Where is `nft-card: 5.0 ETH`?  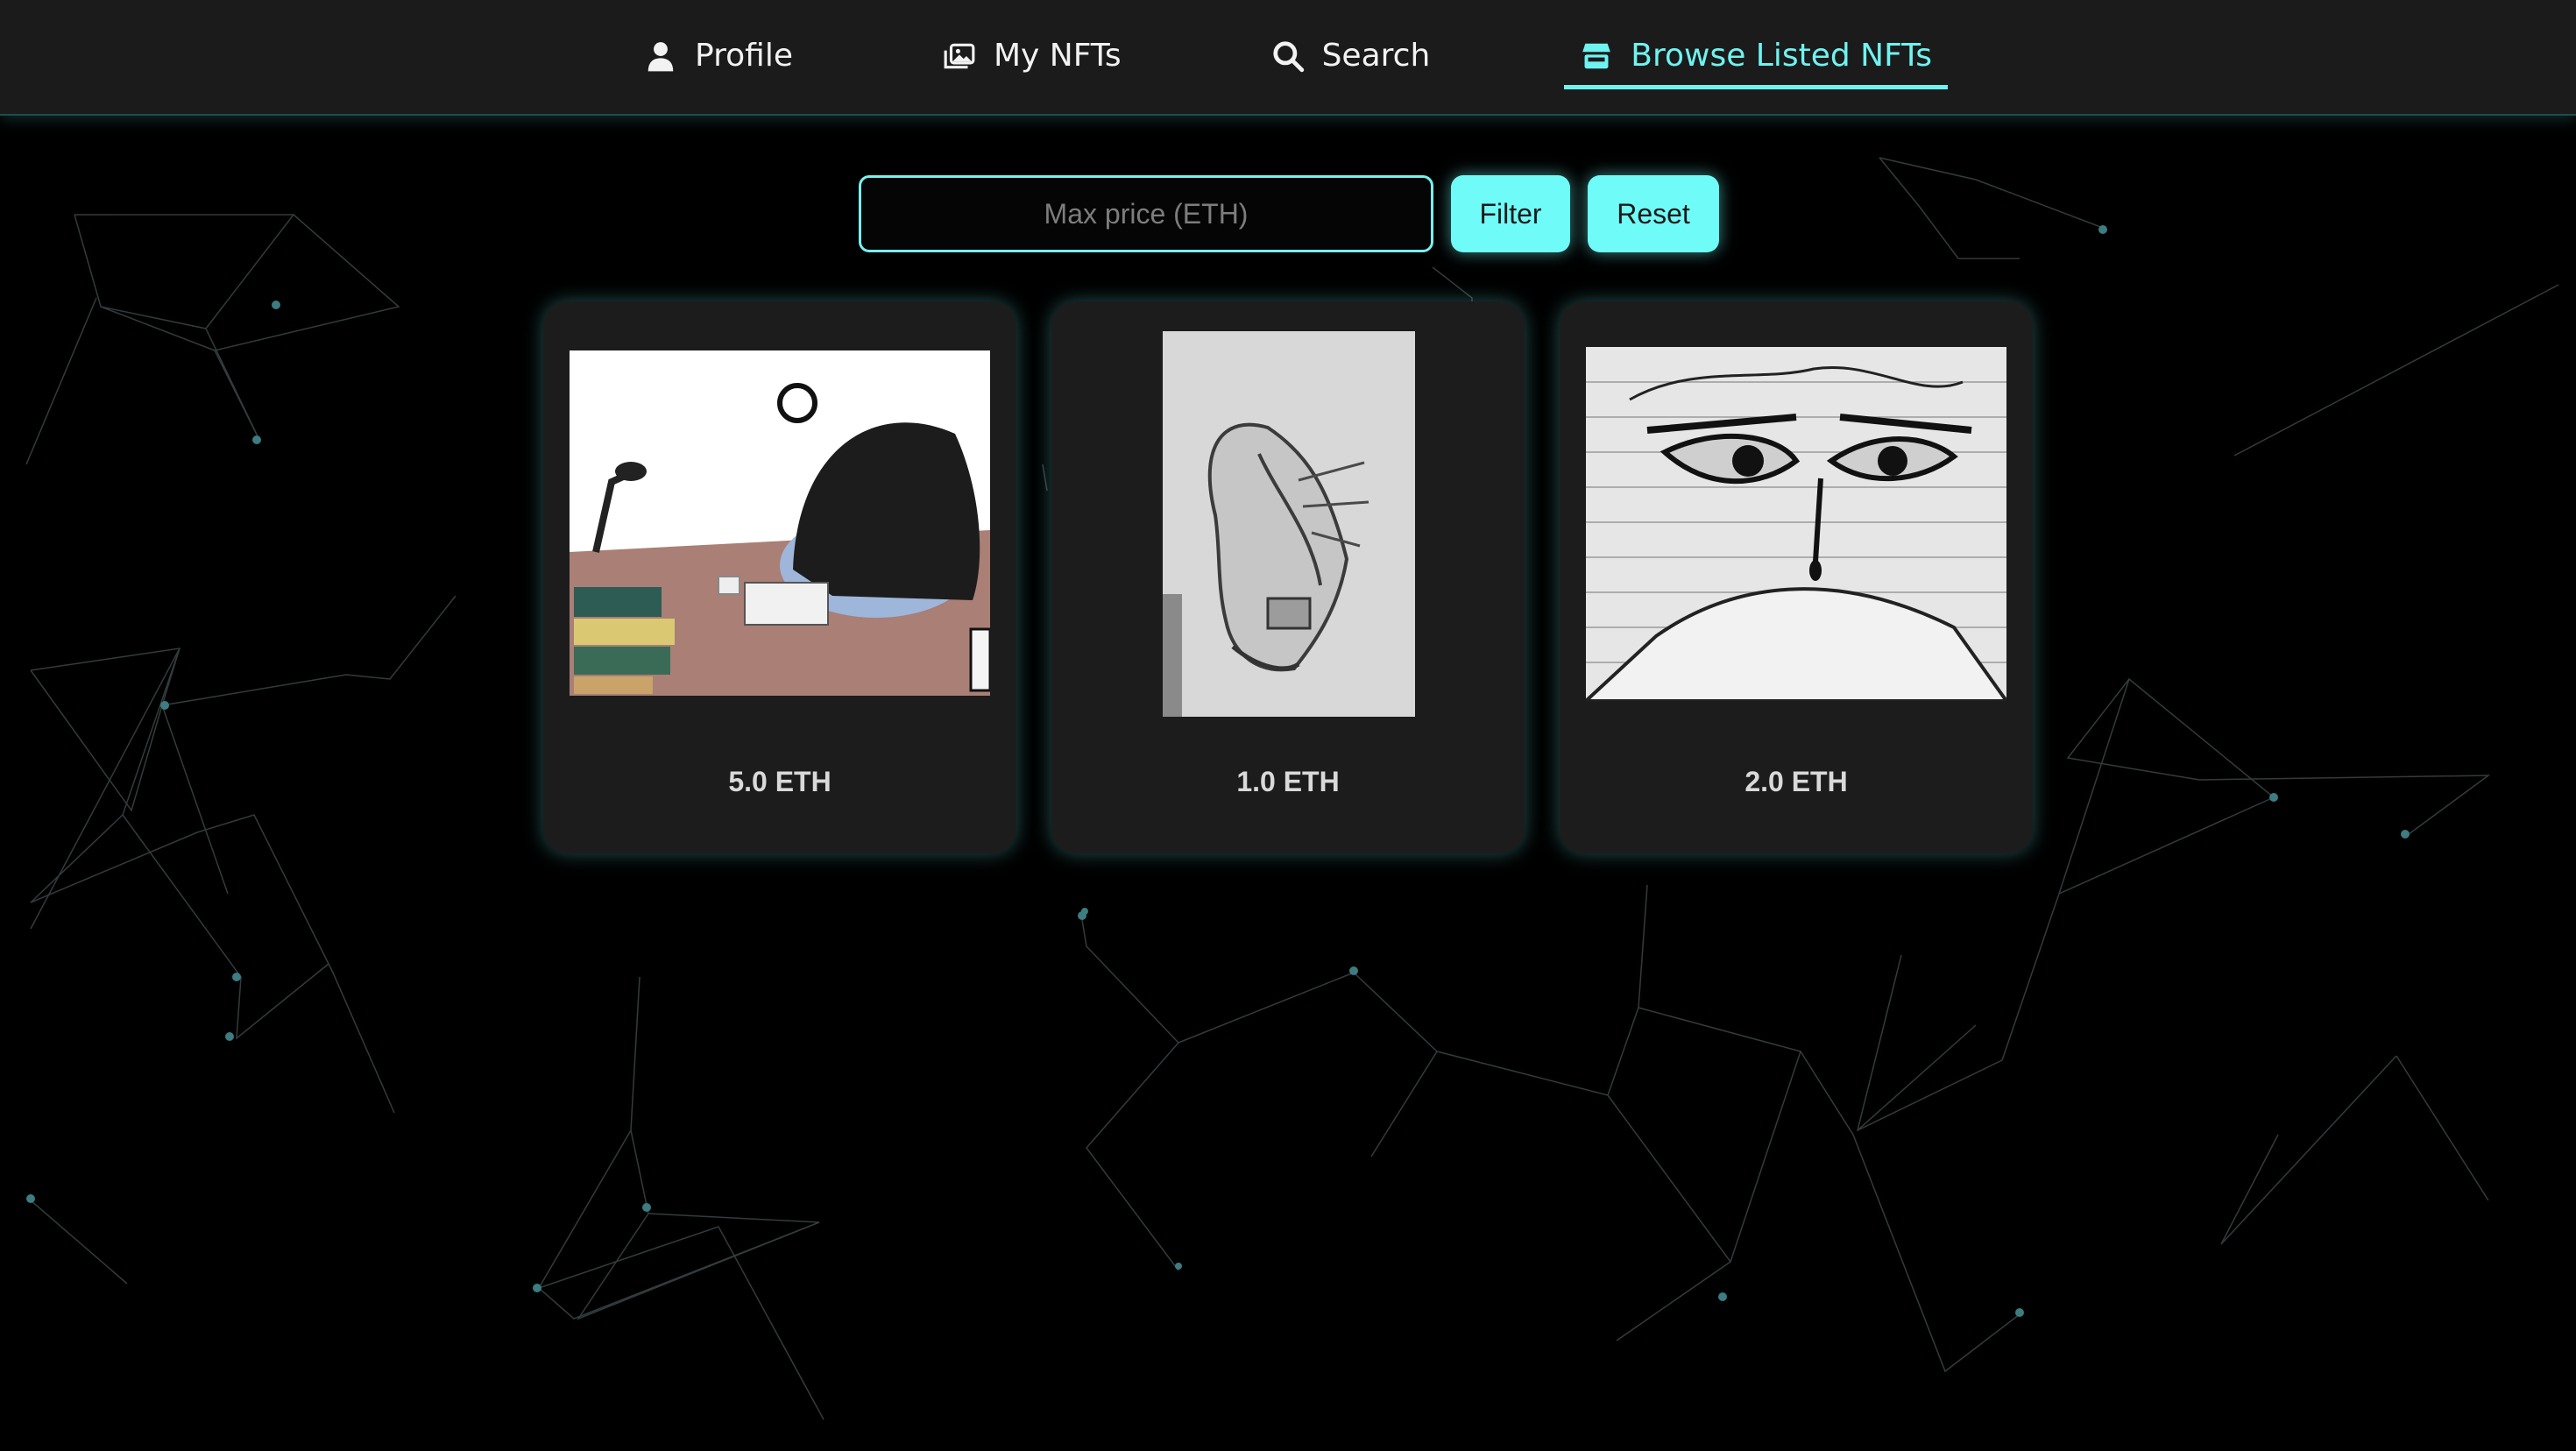 nft-card: 5.0 ETH is located at coordinates (779, 577).